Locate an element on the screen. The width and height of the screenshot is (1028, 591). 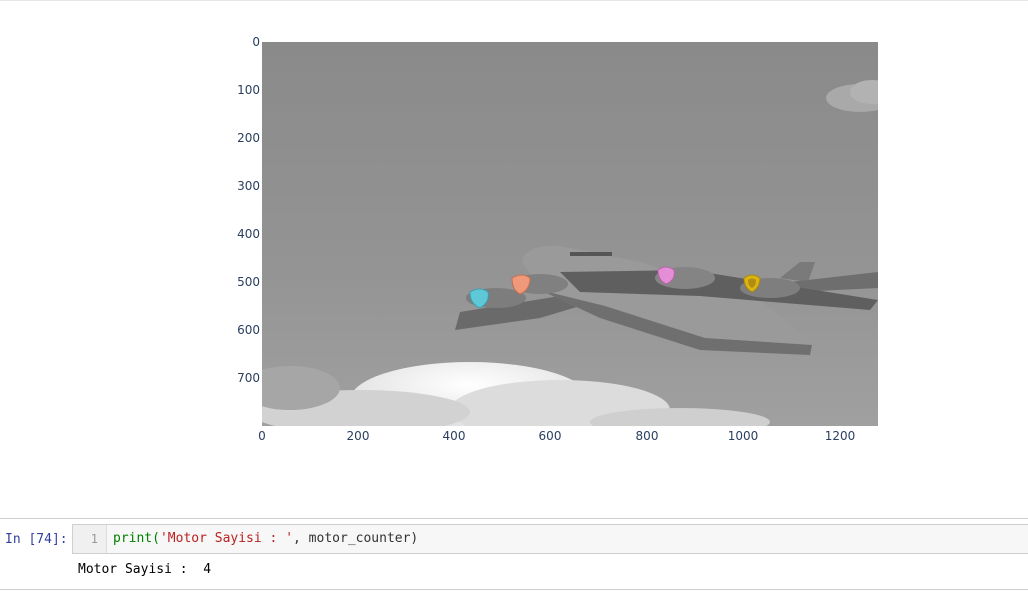
code-line: print('Motor Sayisi : ', motor_counter) is located at coordinates (265, 539).